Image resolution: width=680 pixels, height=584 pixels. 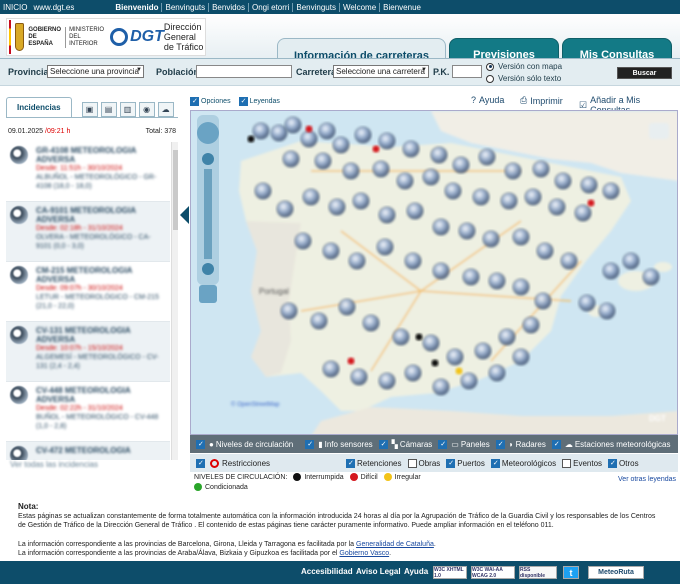 What do you see at coordinates (487, 100) in the screenshot?
I see `ayuda-link: ? Ayuda` at bounding box center [487, 100].